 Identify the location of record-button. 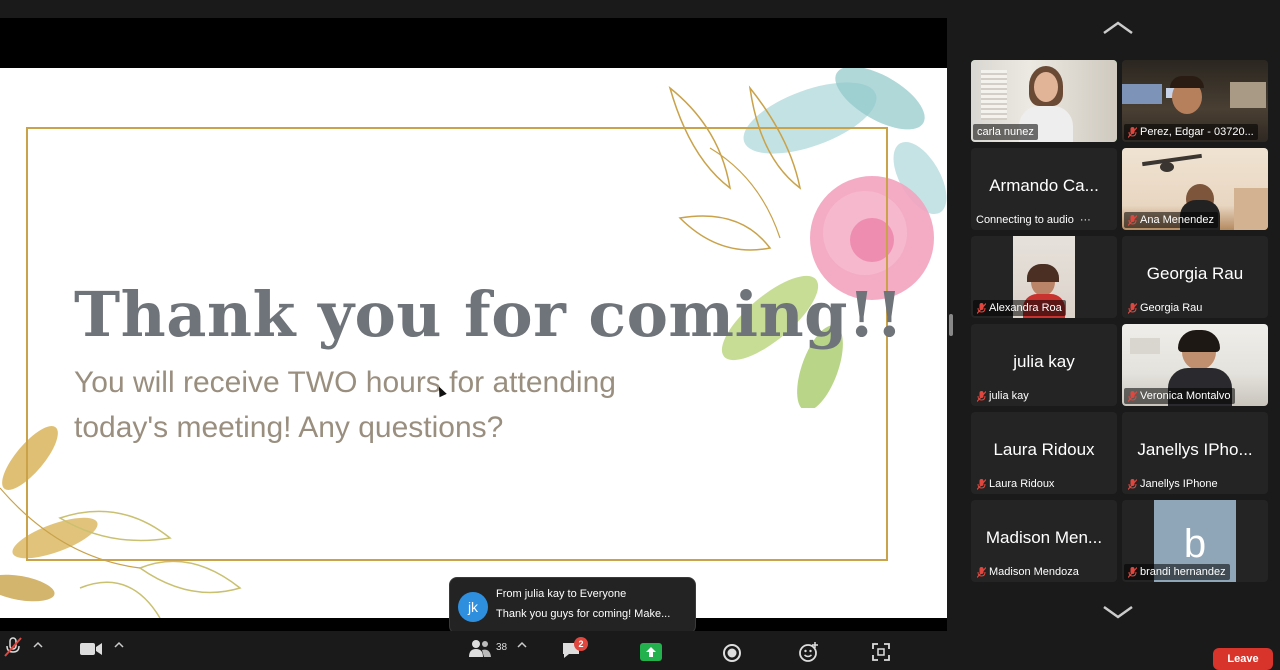
(732, 654).